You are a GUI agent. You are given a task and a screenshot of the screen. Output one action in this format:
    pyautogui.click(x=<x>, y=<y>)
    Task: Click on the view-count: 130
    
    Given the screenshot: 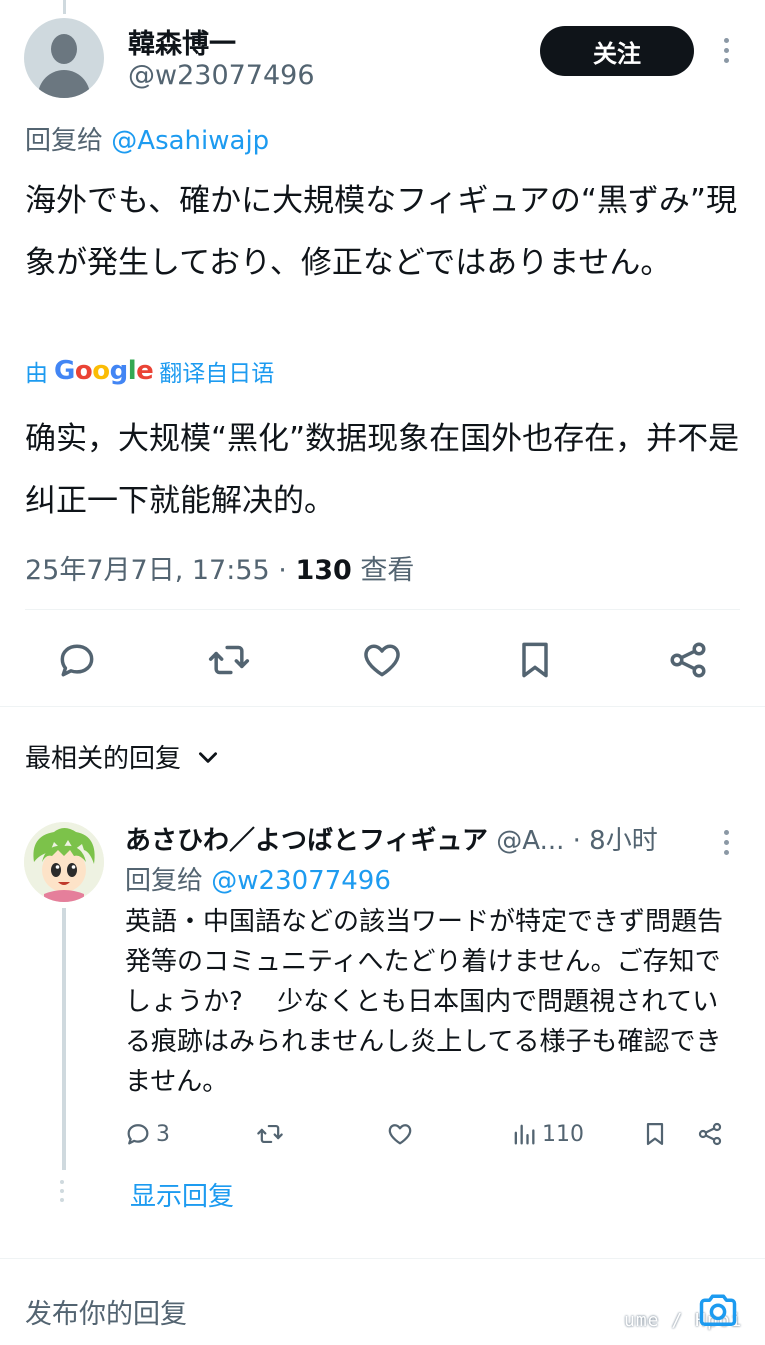 What is the action you would take?
    pyautogui.click(x=323, y=570)
    